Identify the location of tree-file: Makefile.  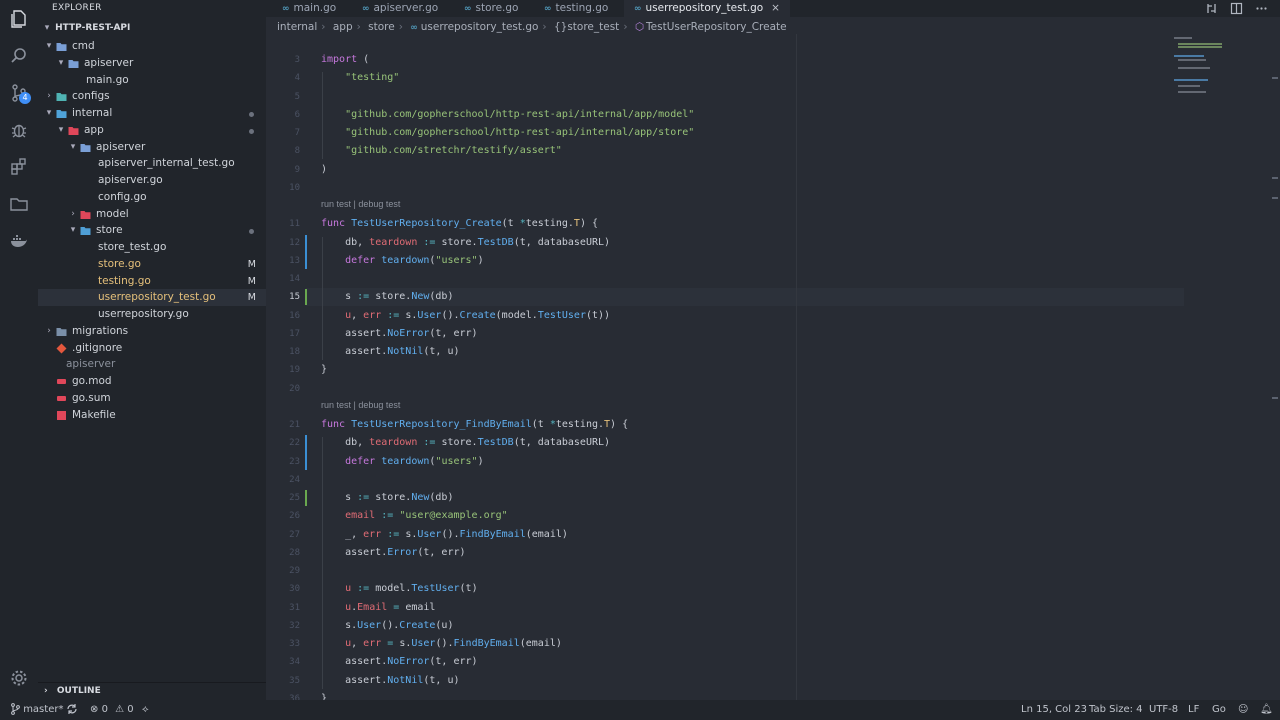
(152, 415).